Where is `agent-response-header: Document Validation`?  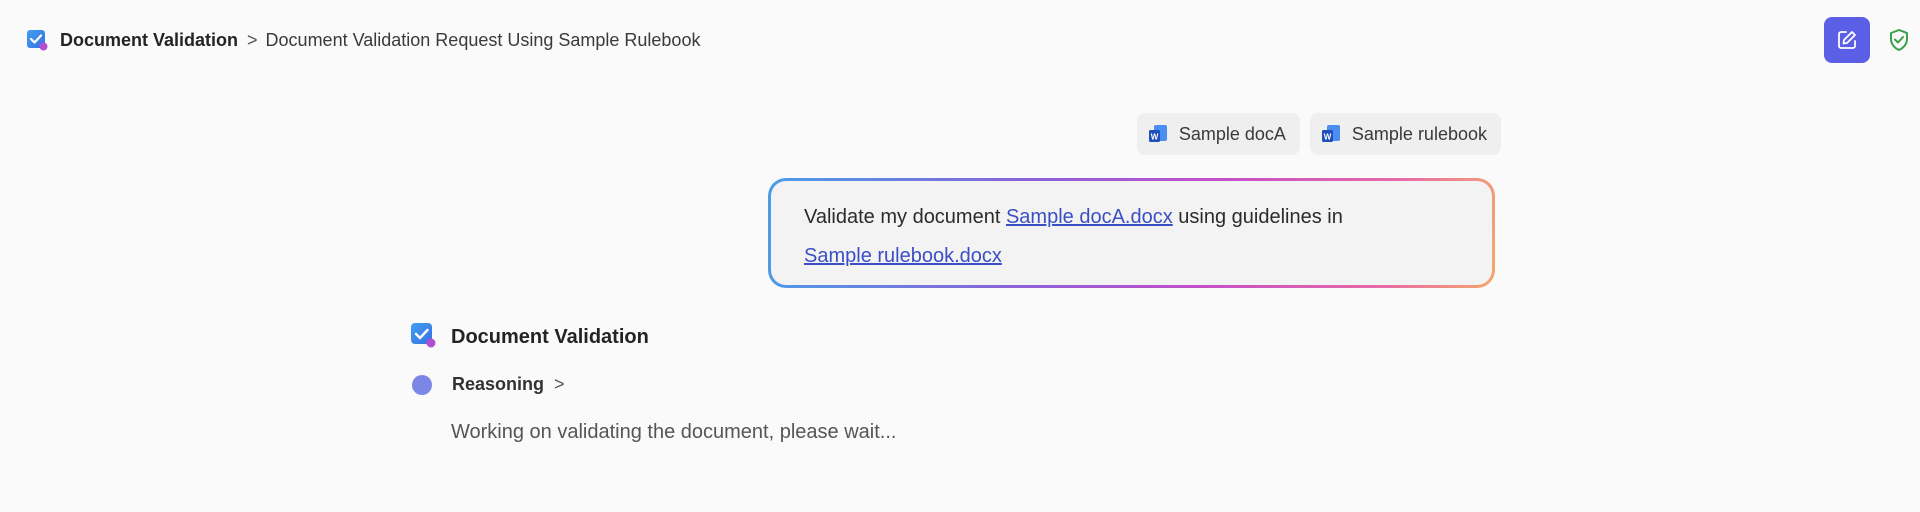
agent-response-header: Document Validation is located at coordinates (529, 337).